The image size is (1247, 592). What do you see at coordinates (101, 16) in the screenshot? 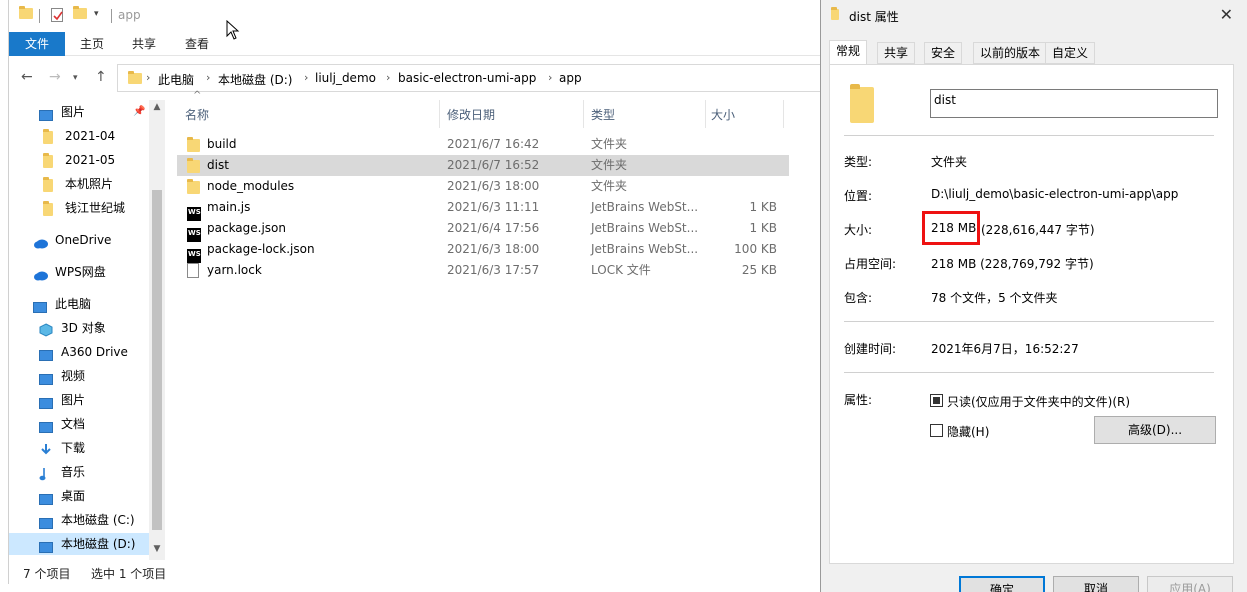
I see `customize-quick-access-icon: ▾` at bounding box center [101, 16].